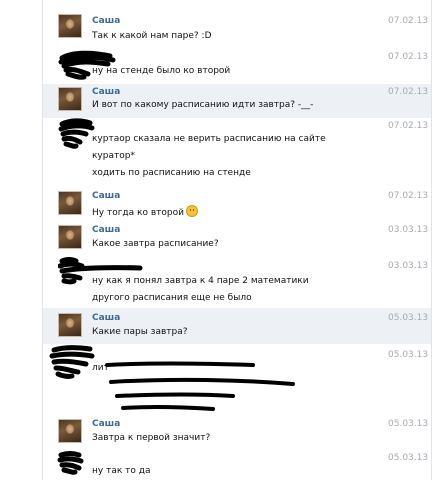 This screenshot has height=480, width=439. What do you see at coordinates (237, 28) in the screenshot?
I see `message-row: Саша 07.02.13 Так к какой нам паре? :D` at bounding box center [237, 28].